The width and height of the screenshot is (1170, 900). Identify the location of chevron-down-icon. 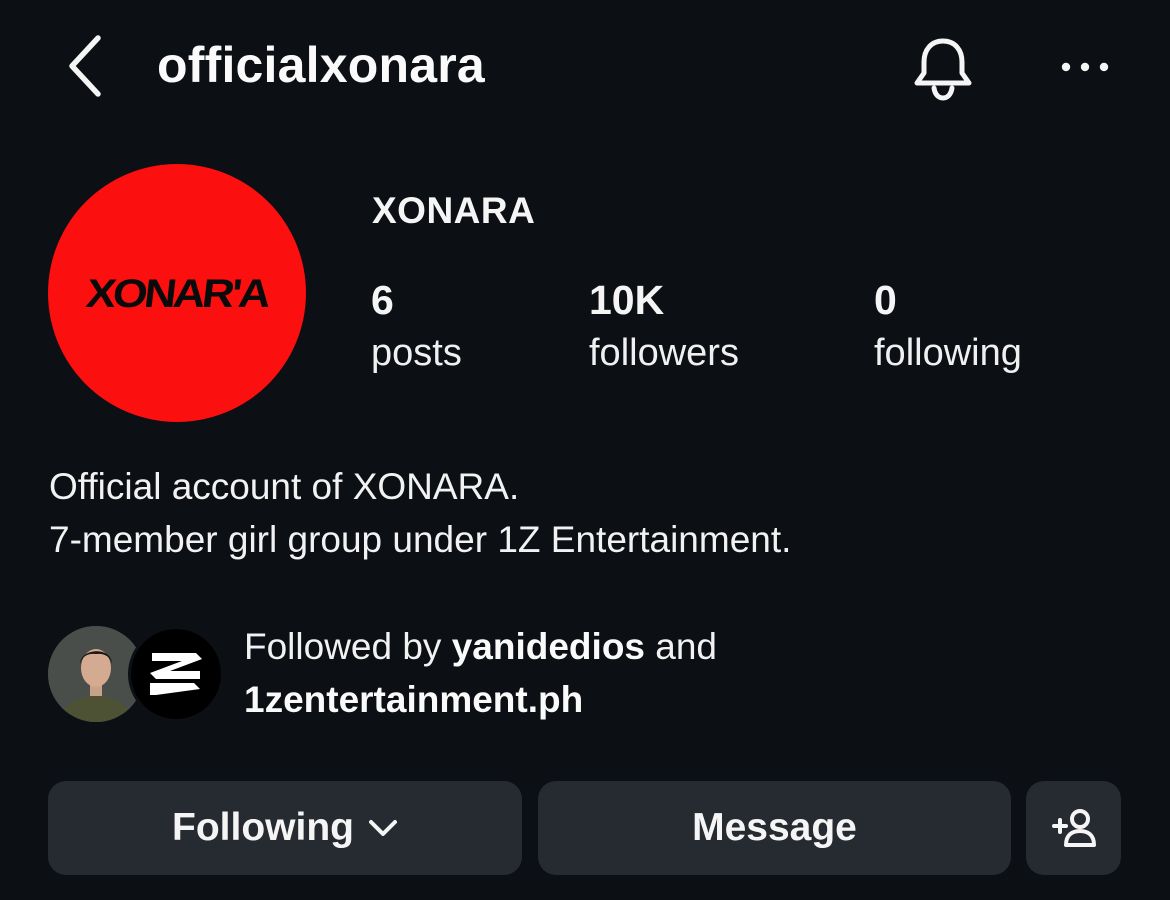
(383, 828).